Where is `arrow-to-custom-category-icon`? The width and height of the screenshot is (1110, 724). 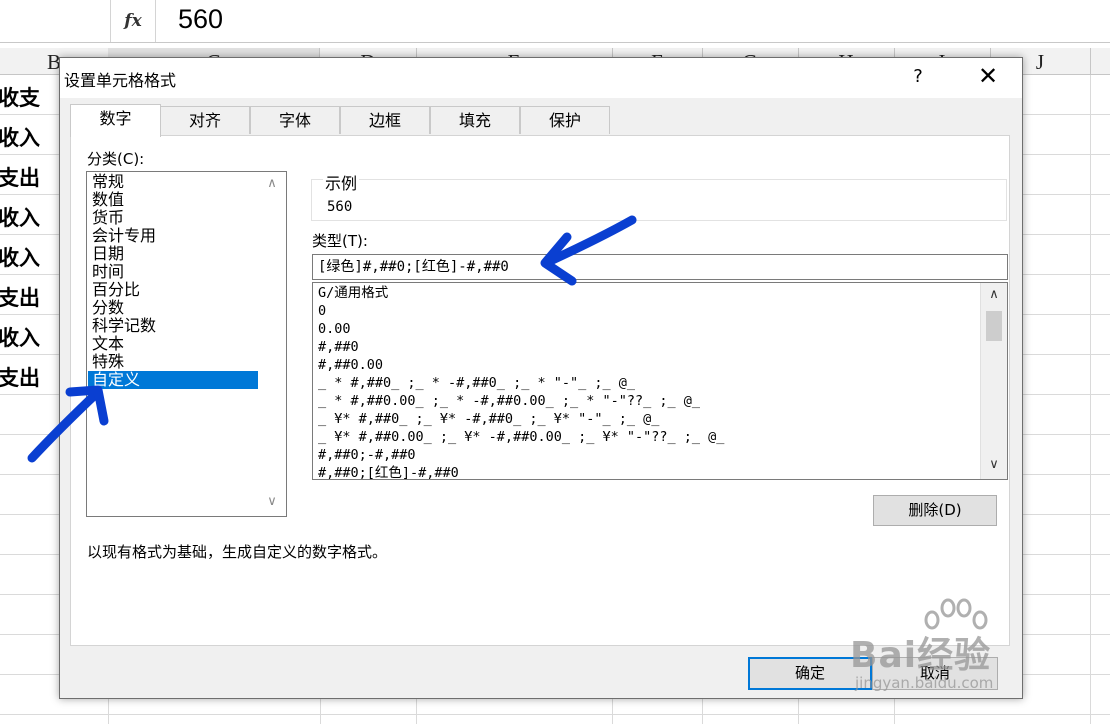
arrow-to-custom-category-icon is located at coordinates (65, 425).